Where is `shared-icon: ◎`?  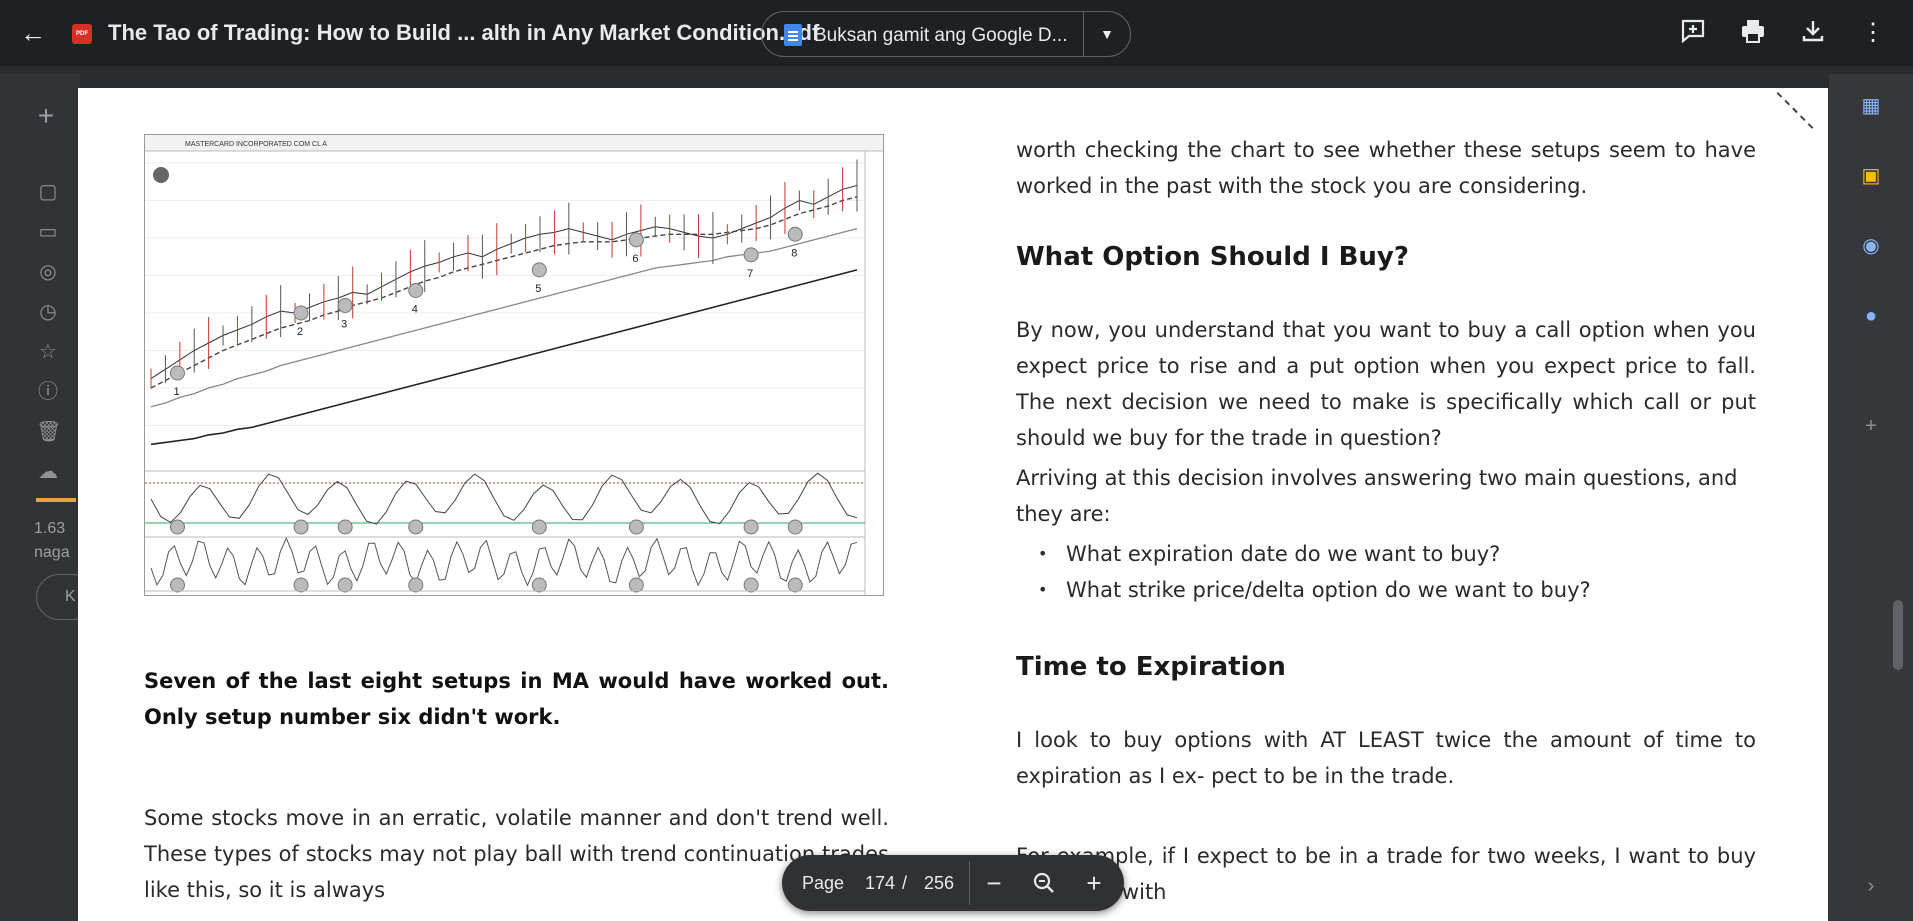 shared-icon: ◎ is located at coordinates (48, 272).